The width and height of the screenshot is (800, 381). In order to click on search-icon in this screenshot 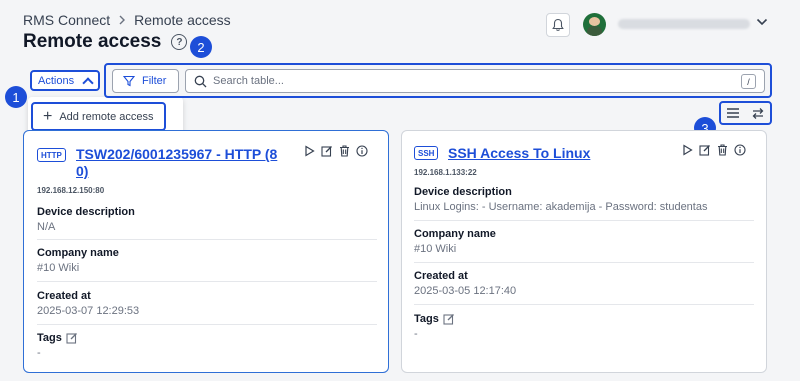, I will do `click(200, 81)`.